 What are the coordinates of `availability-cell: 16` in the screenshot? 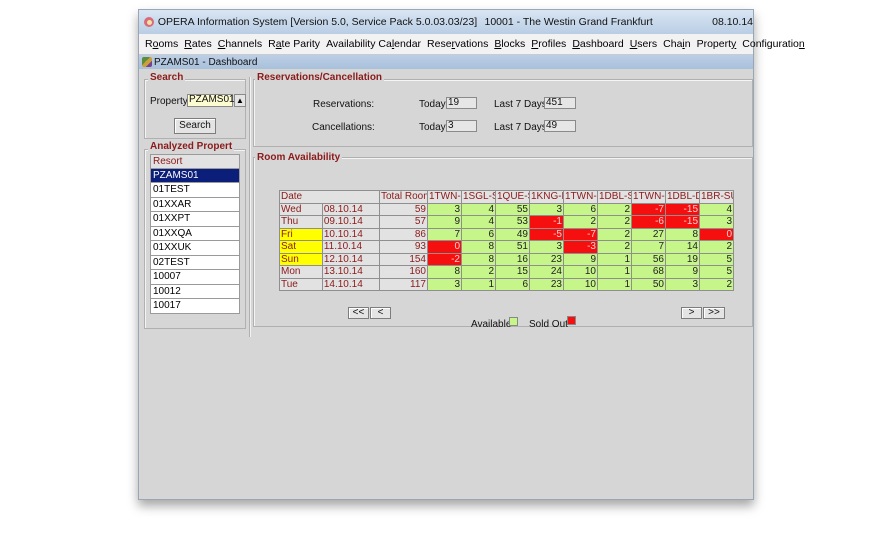 It's located at (512, 259).